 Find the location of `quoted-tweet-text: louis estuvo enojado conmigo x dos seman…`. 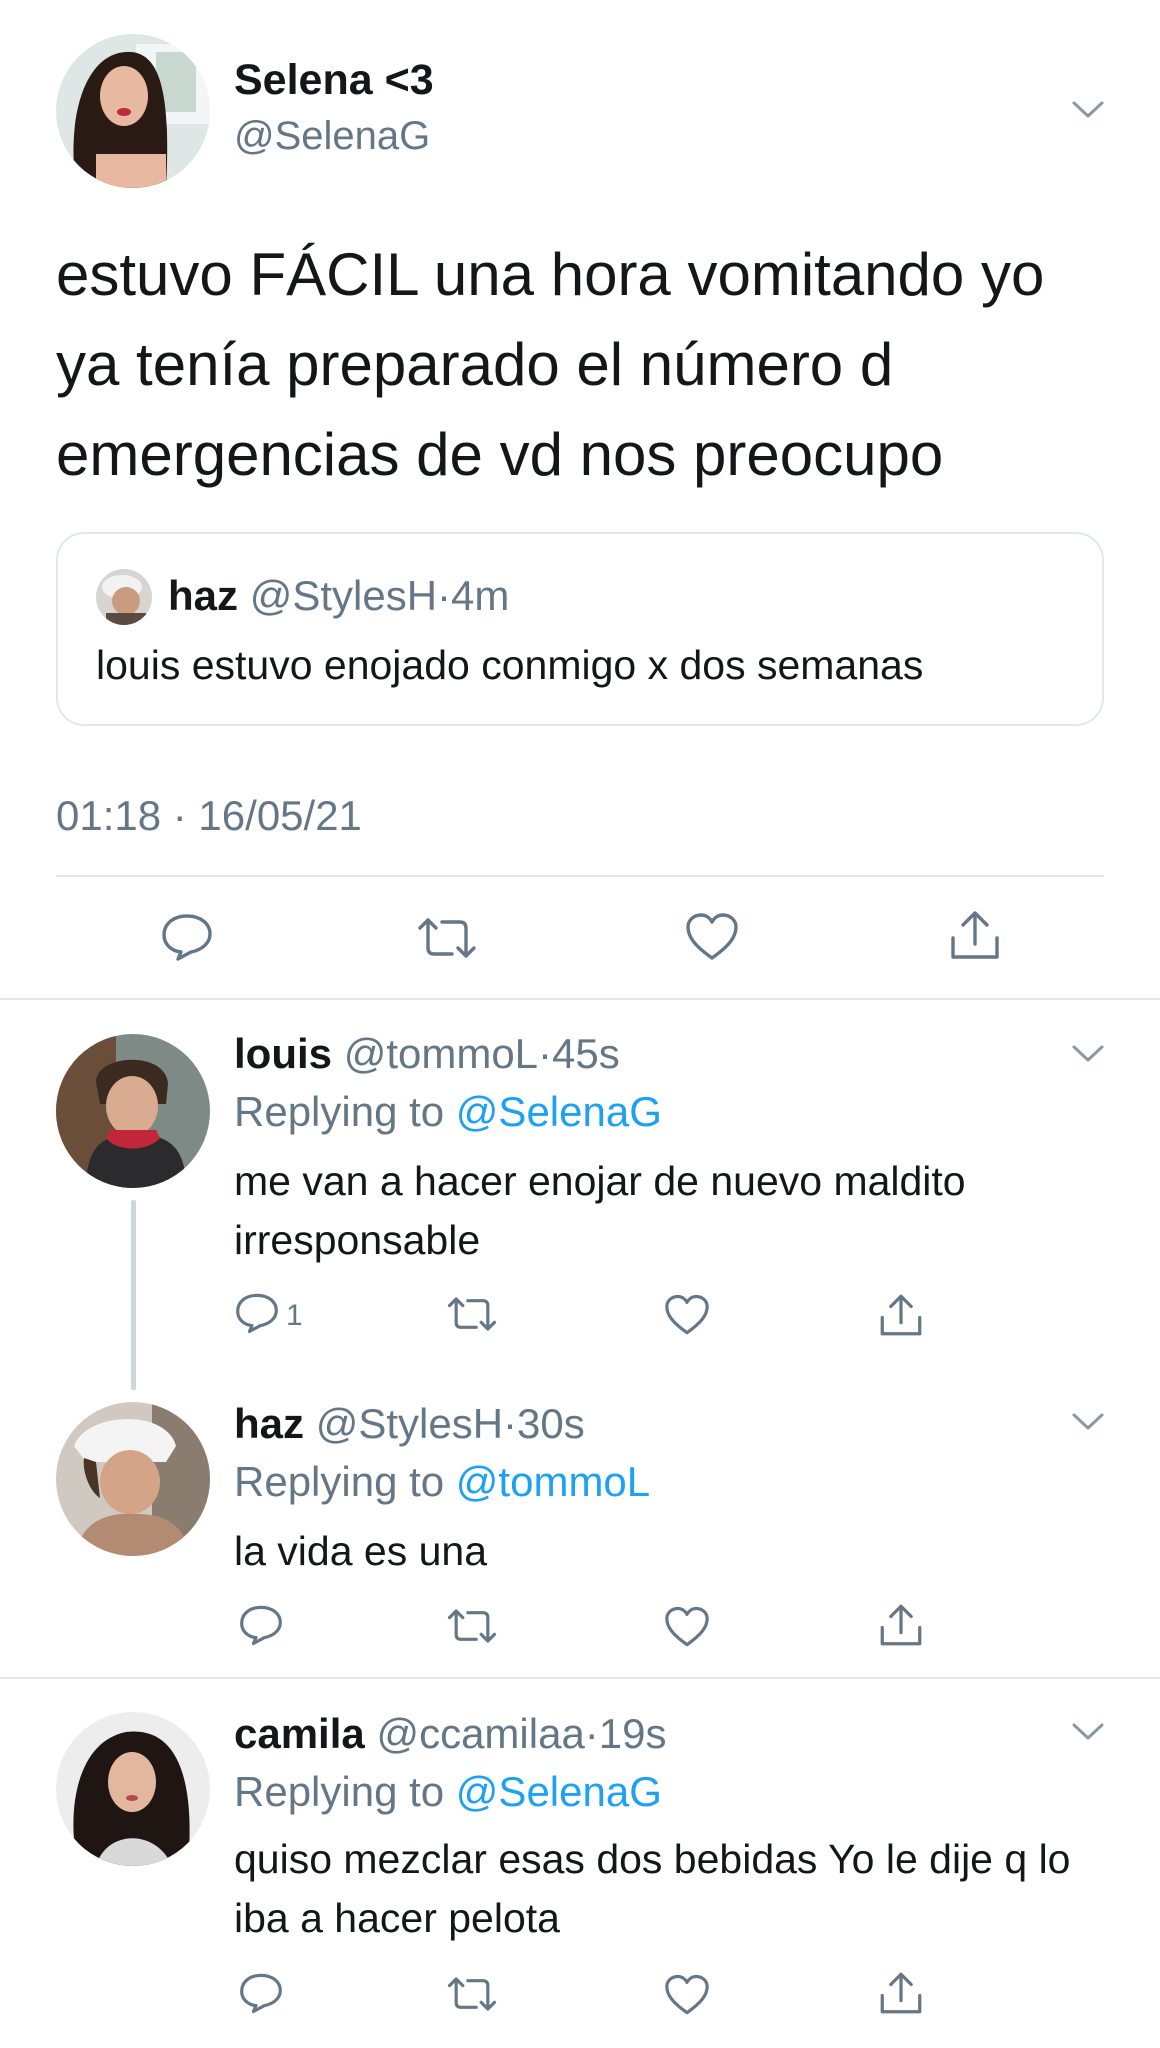

quoted-tweet-text: louis estuvo enojado conmigo x dos seman… is located at coordinates (510, 665).